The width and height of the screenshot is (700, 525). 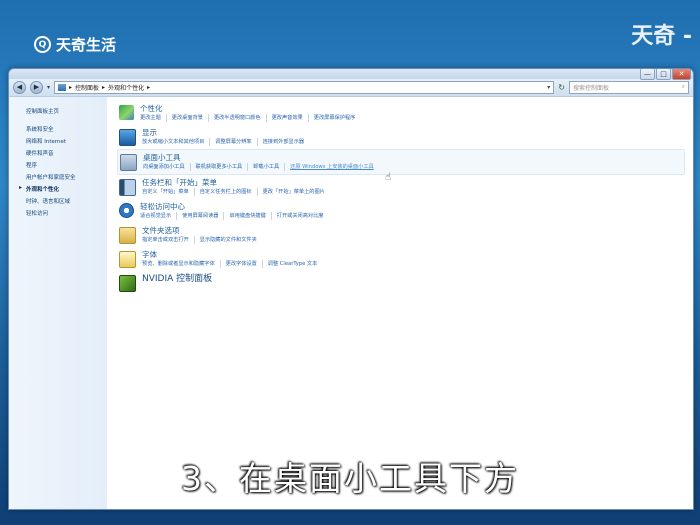 What do you see at coordinates (681, 74) in the screenshot?
I see `close-button: ✕` at bounding box center [681, 74].